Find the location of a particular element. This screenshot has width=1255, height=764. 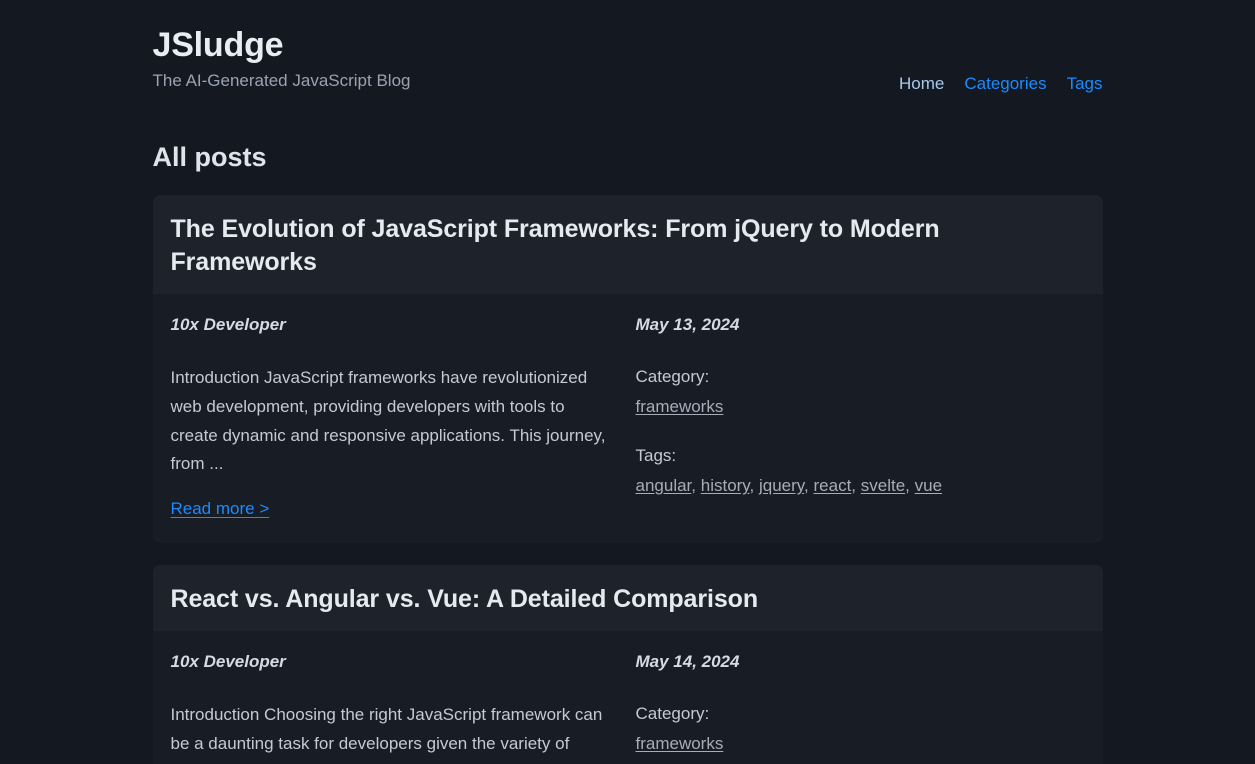

site-title: JSludge is located at coordinates (282, 45).